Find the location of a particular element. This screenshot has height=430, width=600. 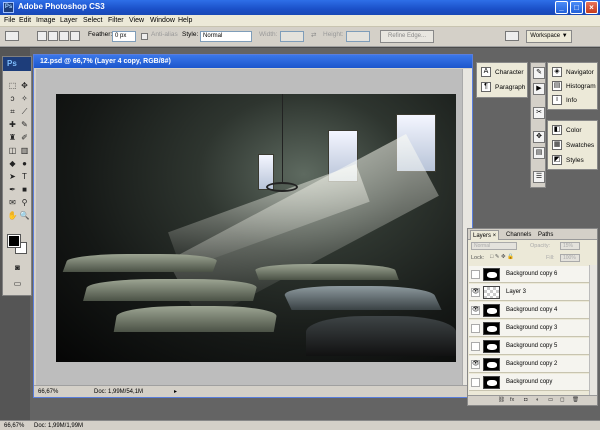

menu-select: Select is located at coordinates (92, 20).